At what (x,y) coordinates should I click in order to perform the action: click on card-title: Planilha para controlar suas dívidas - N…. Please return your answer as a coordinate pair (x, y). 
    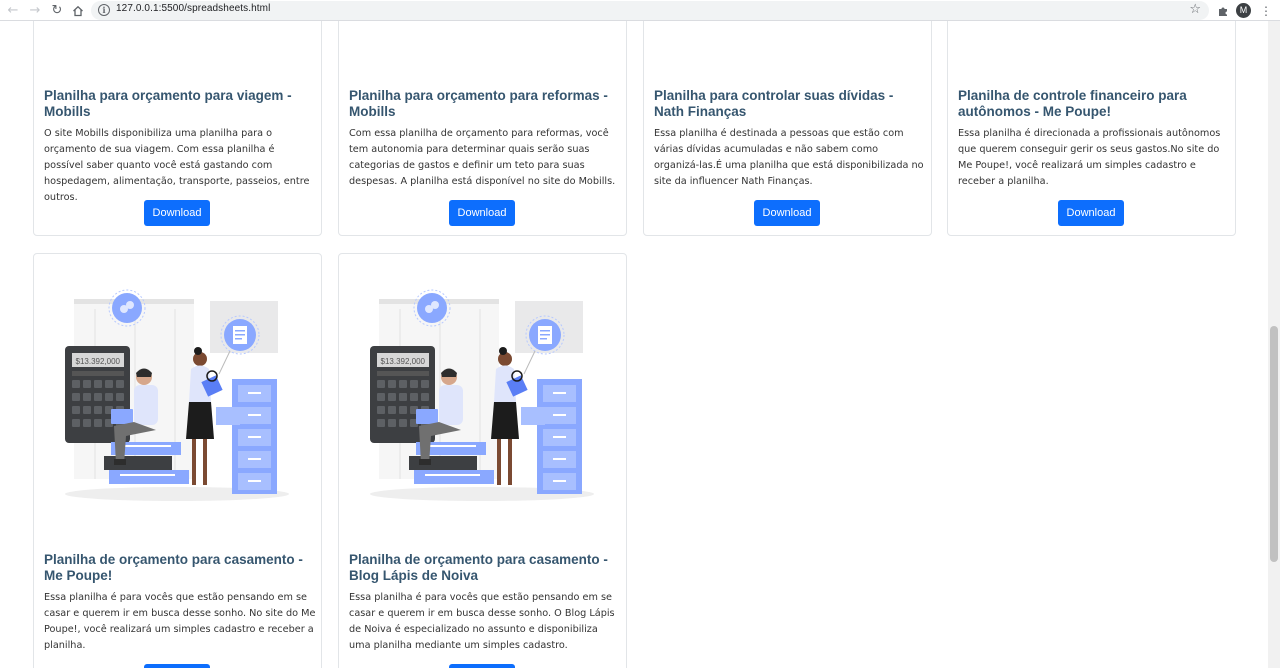
    Looking at the image, I should click on (774, 103).